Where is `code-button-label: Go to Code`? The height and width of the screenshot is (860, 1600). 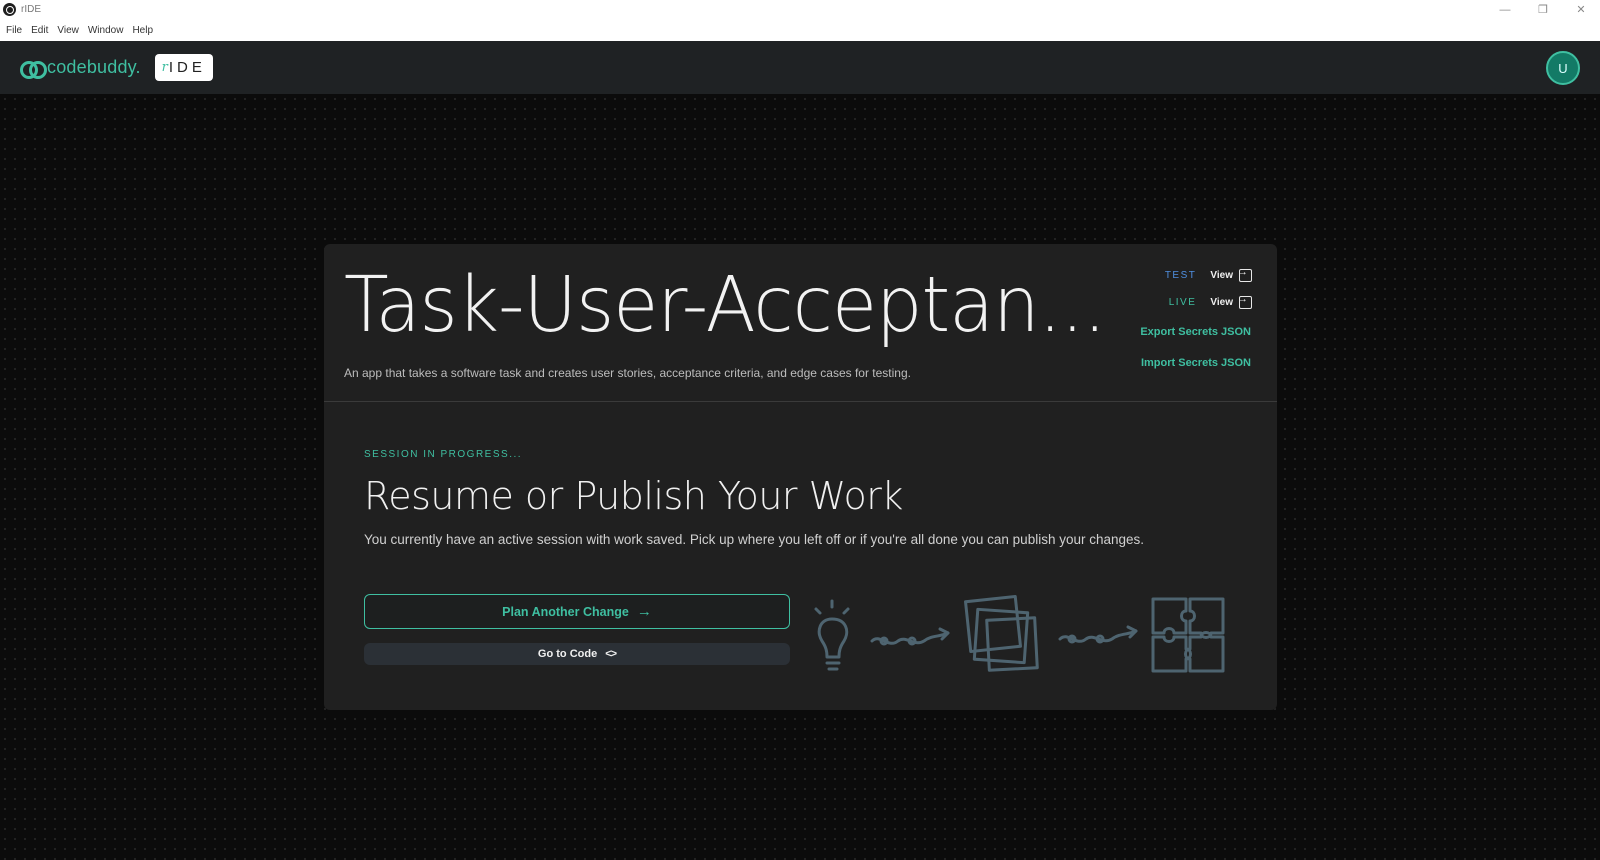 code-button-label: Go to Code is located at coordinates (567, 654).